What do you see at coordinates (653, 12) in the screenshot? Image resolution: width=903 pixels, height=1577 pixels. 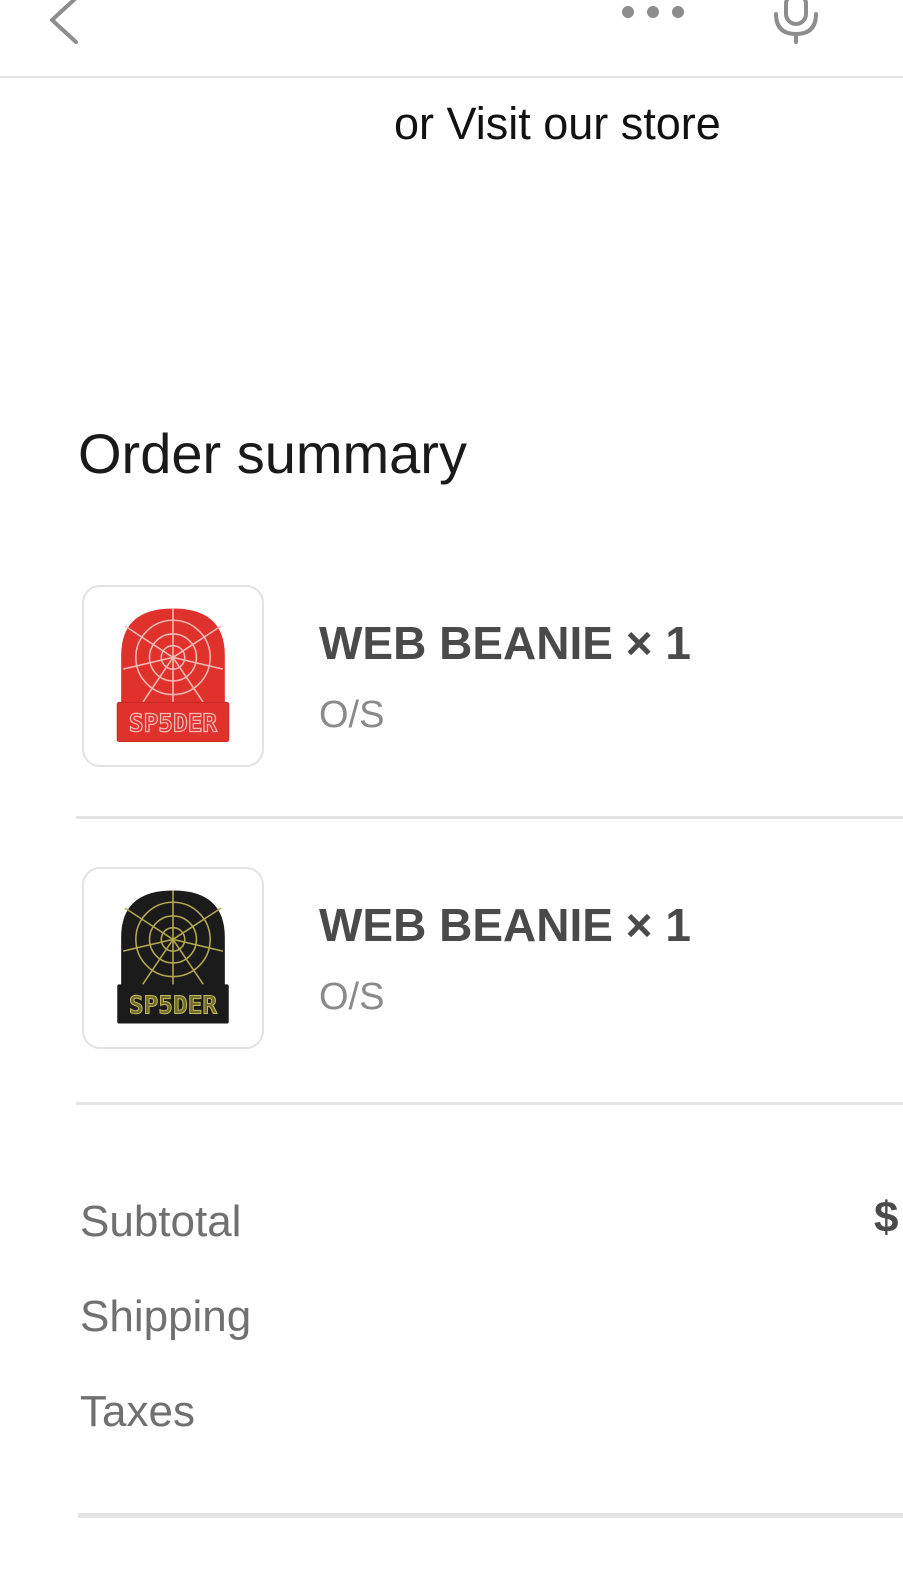 I see `more-horizontal-icon` at bounding box center [653, 12].